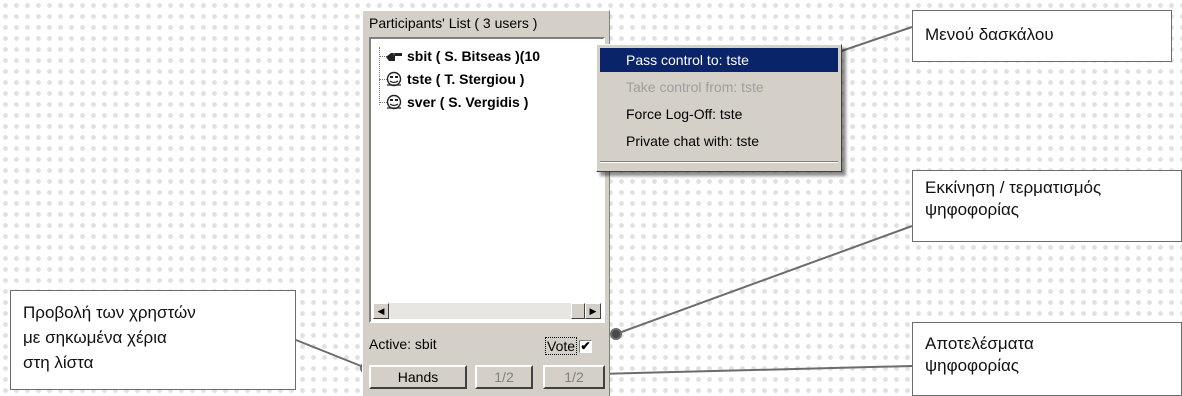  I want to click on callout-text: Μενού δασκάλου, so click(989, 34).